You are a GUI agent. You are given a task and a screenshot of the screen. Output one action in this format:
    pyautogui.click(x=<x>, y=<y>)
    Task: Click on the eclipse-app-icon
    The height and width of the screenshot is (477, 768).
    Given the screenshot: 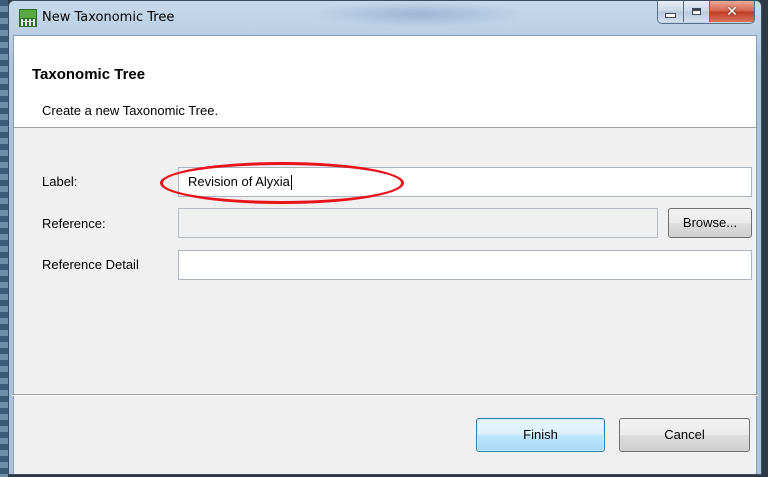 What is the action you would take?
    pyautogui.click(x=28, y=18)
    